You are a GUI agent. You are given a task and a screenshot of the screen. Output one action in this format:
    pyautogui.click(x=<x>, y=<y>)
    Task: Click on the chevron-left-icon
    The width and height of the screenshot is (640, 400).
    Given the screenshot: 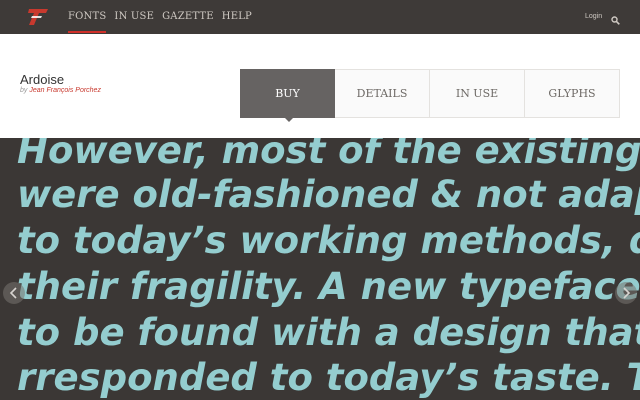 What is the action you would take?
    pyautogui.click(x=13, y=293)
    